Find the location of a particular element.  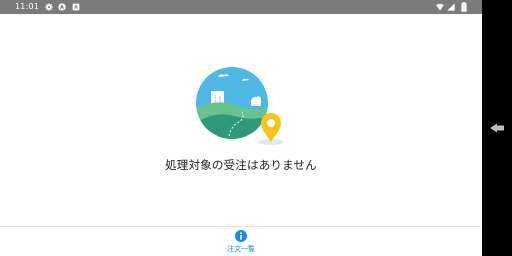

battery-icon is located at coordinates (464, 7).